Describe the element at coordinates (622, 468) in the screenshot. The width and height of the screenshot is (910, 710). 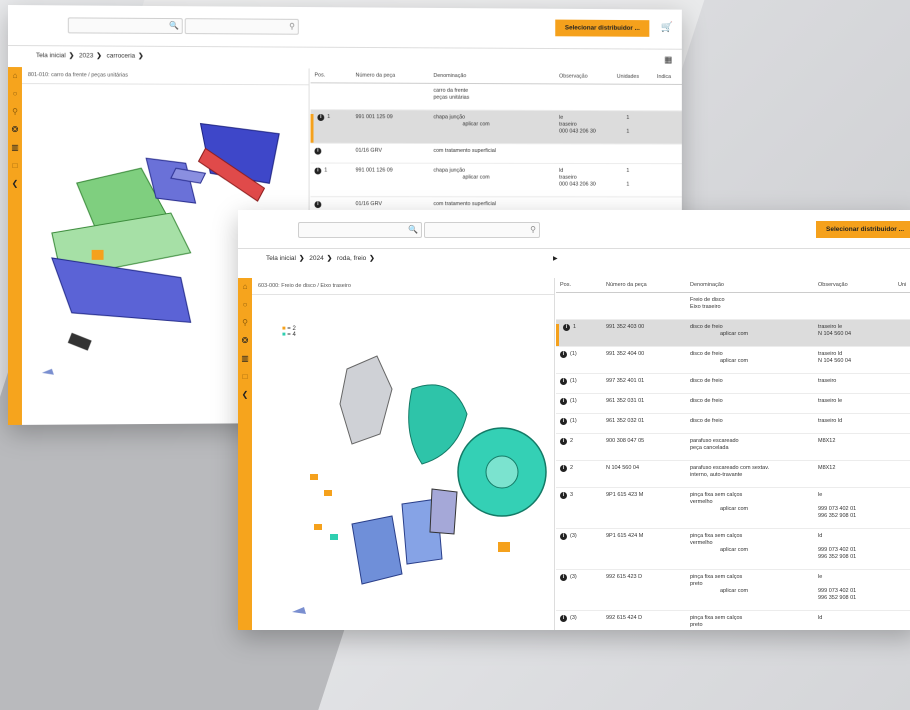
I see `part-number: N 104 560 04` at that location.